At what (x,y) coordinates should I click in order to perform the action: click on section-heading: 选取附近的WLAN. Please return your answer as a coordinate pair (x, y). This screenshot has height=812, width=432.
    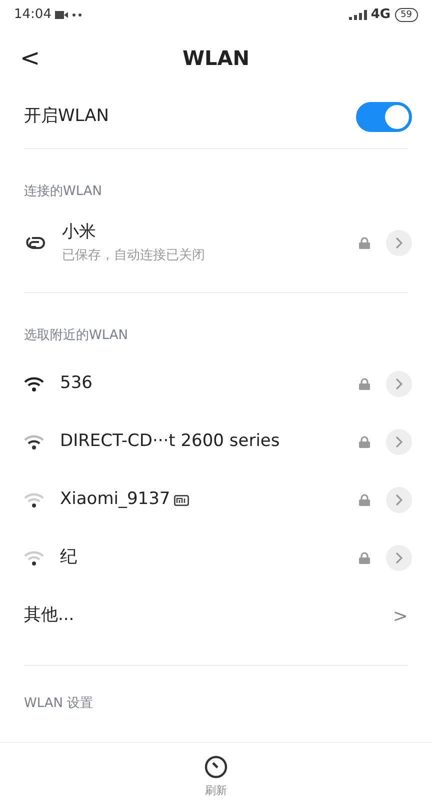
    Looking at the image, I should click on (76, 335).